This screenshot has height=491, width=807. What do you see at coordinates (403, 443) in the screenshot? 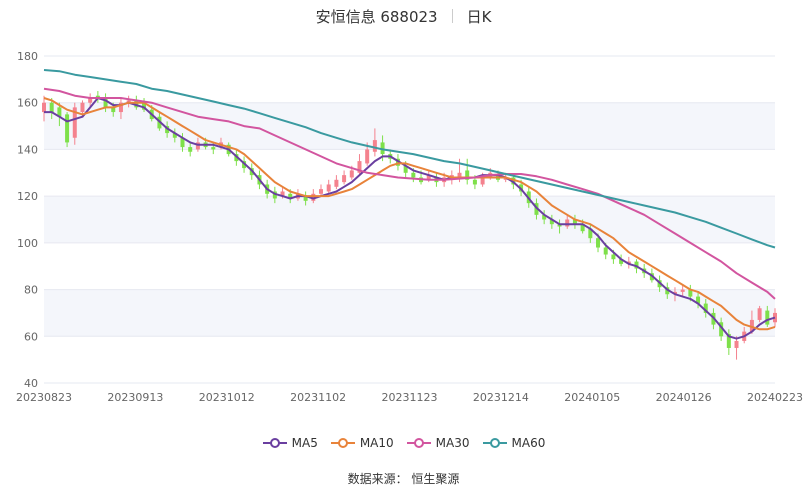
I see `legend: MA5 MA10 MA30 MA60` at bounding box center [403, 443].